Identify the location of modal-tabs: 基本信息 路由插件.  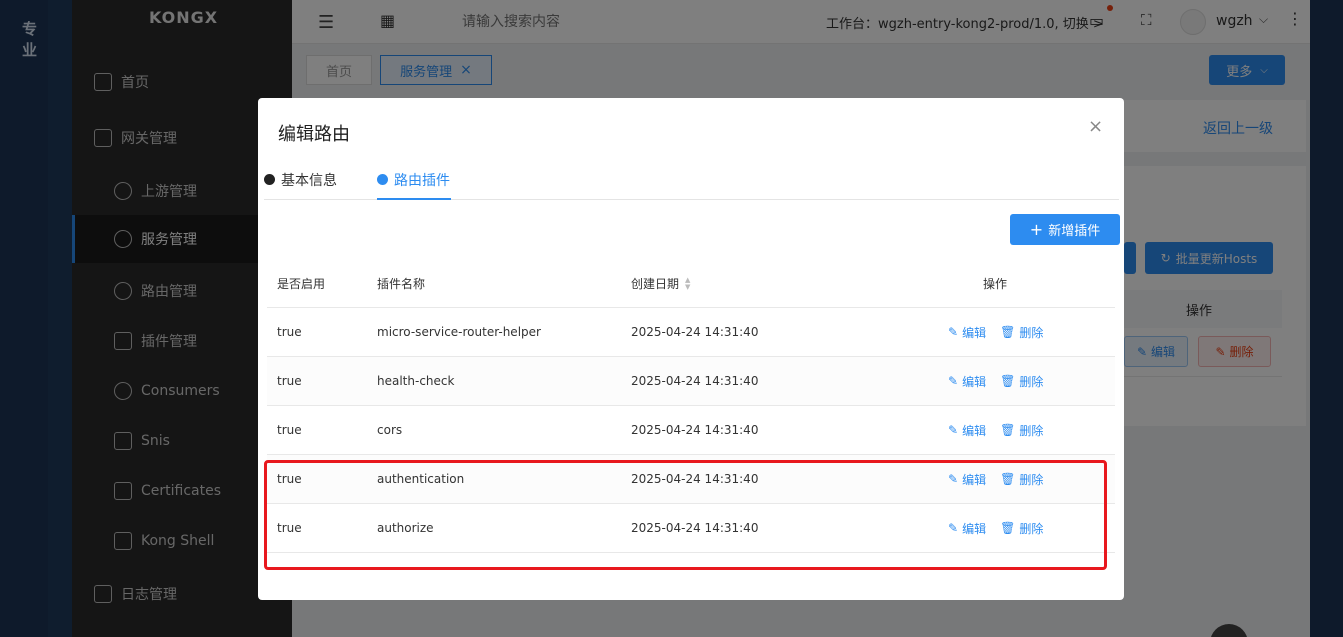
(691, 180).